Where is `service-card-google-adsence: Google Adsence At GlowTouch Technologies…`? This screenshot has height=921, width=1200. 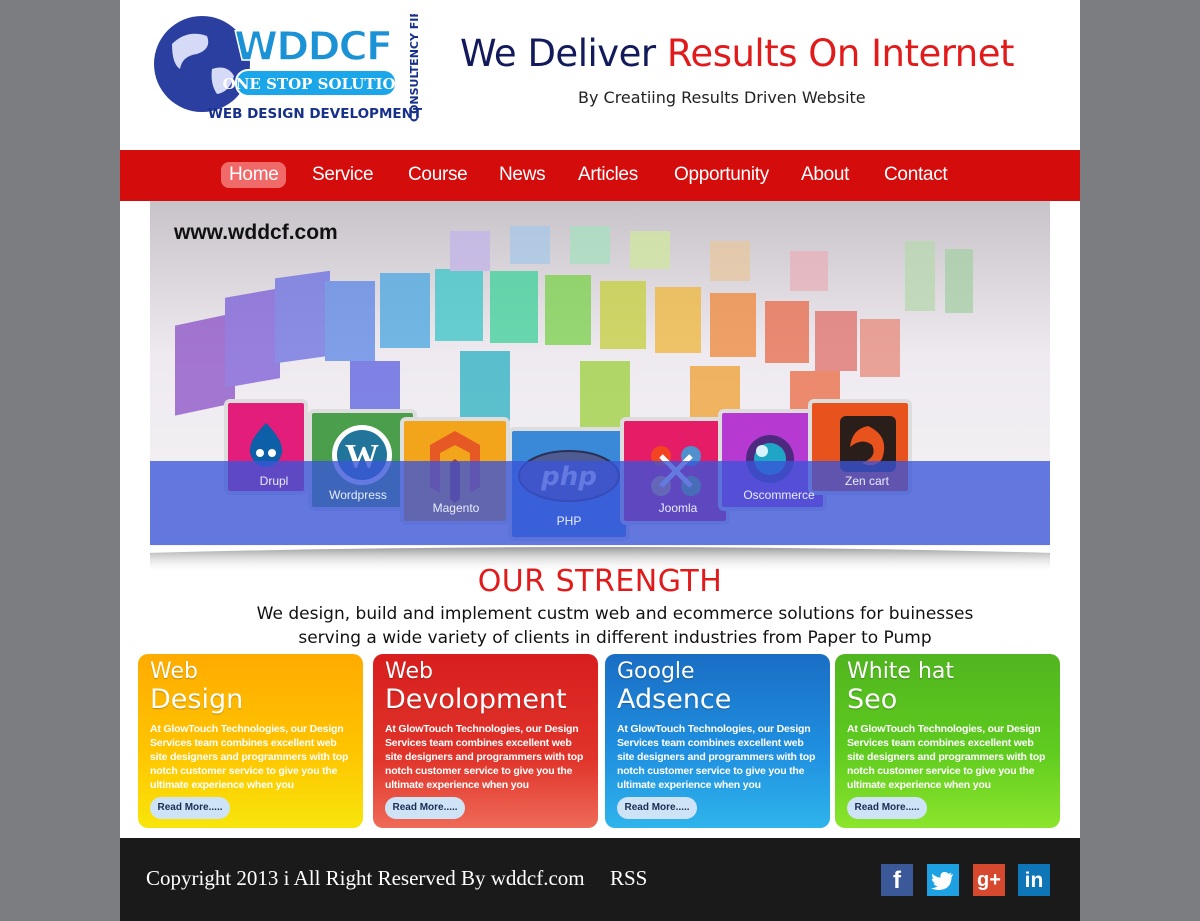
service-card-google-adsence: Google Adsence At GlowTouch Technologies… is located at coordinates (717, 741).